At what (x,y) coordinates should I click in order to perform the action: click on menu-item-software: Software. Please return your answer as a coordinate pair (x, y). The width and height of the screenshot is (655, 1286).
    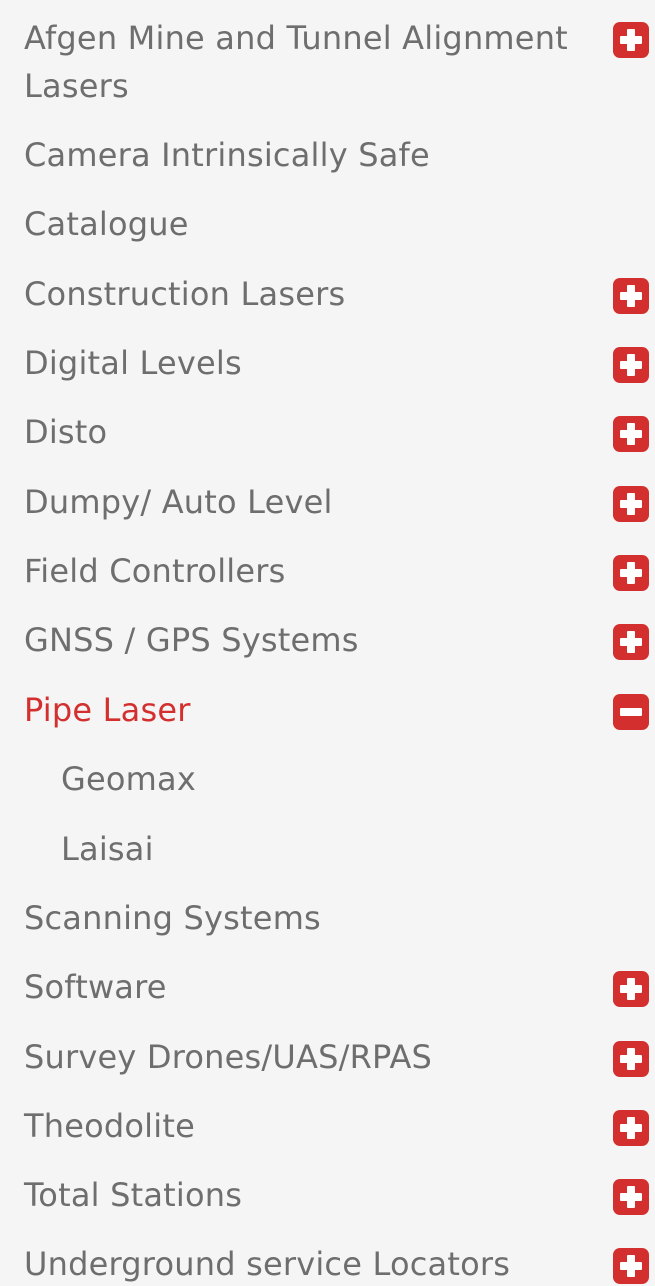
    Looking at the image, I should click on (327, 987).